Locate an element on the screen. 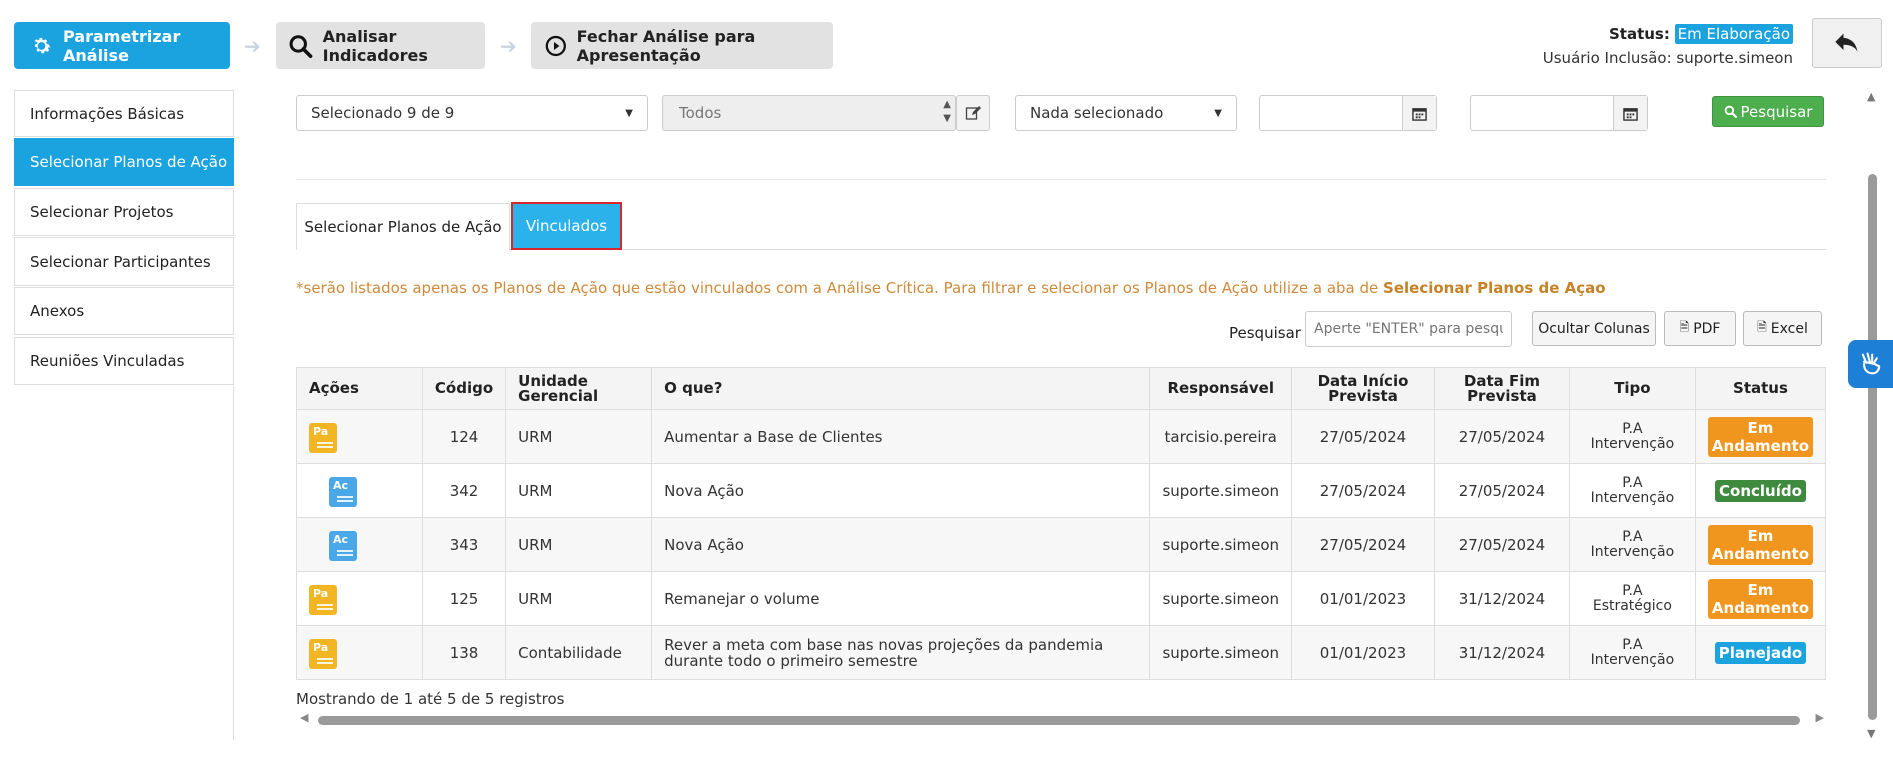 The height and width of the screenshot is (768, 1893). sidebar-item-projetos: Selecionar Projetos is located at coordinates (124, 212).